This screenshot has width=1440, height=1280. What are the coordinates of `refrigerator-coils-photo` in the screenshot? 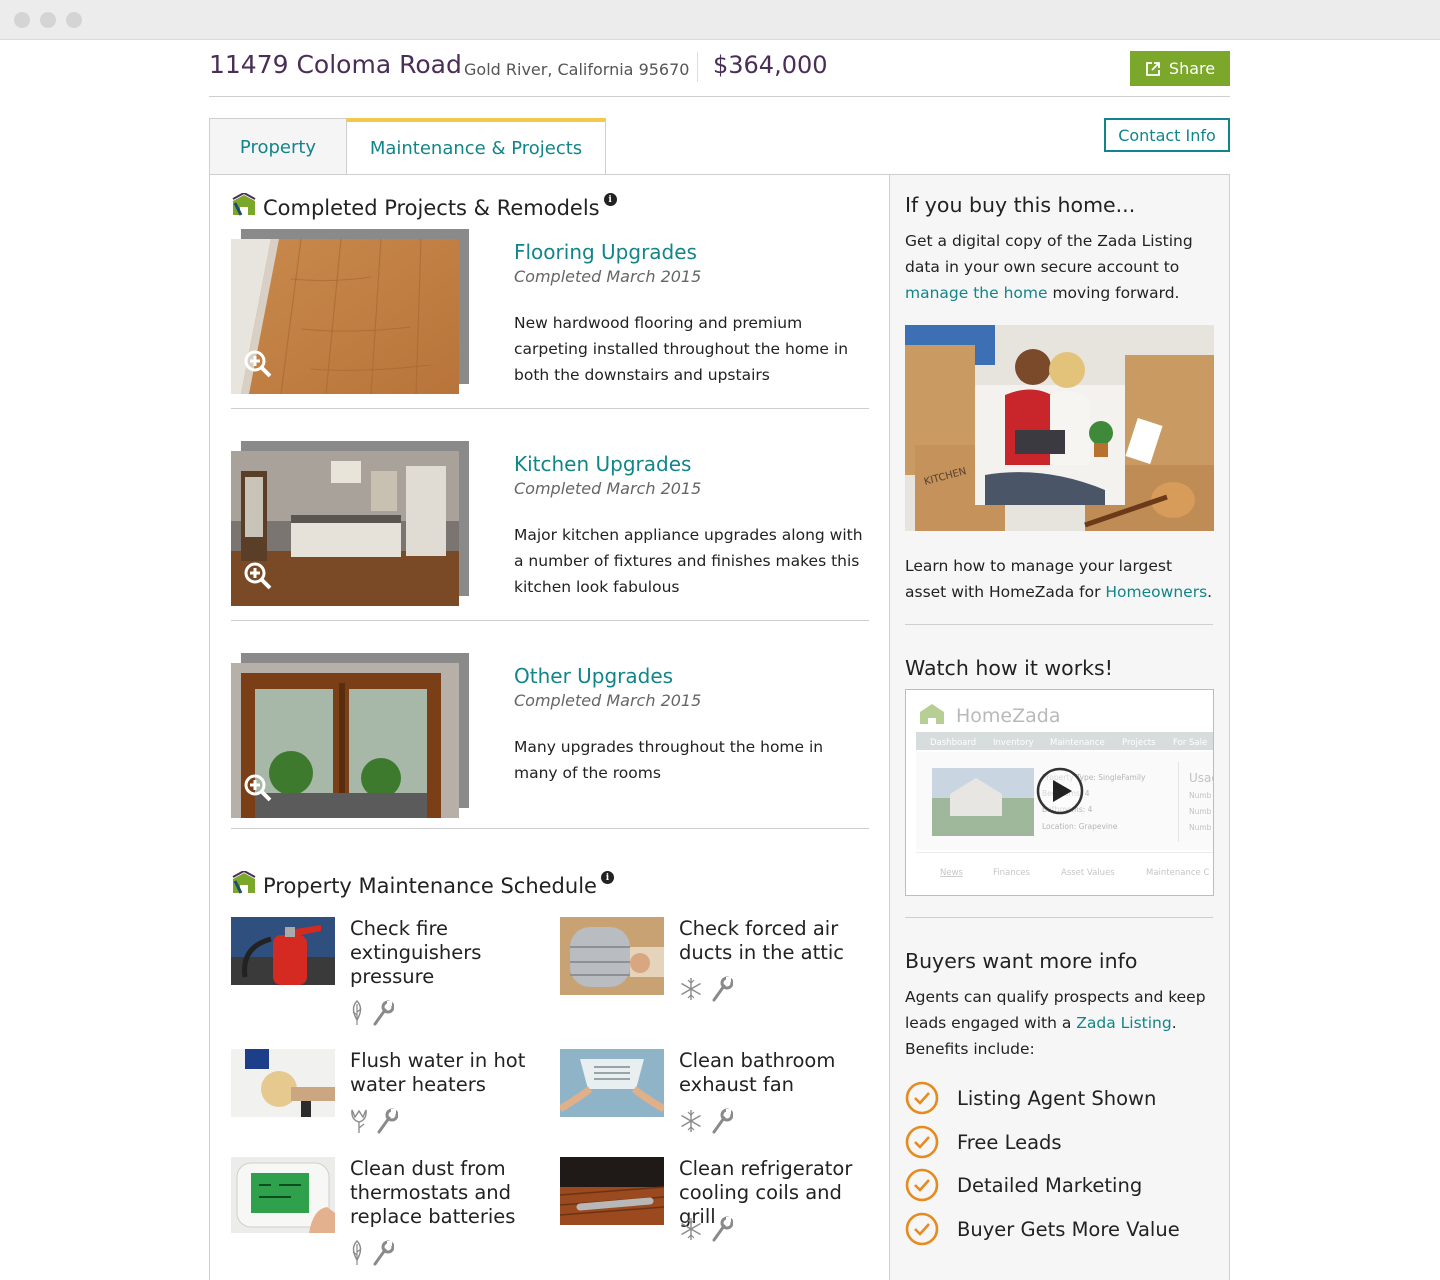 It's located at (612, 1191).